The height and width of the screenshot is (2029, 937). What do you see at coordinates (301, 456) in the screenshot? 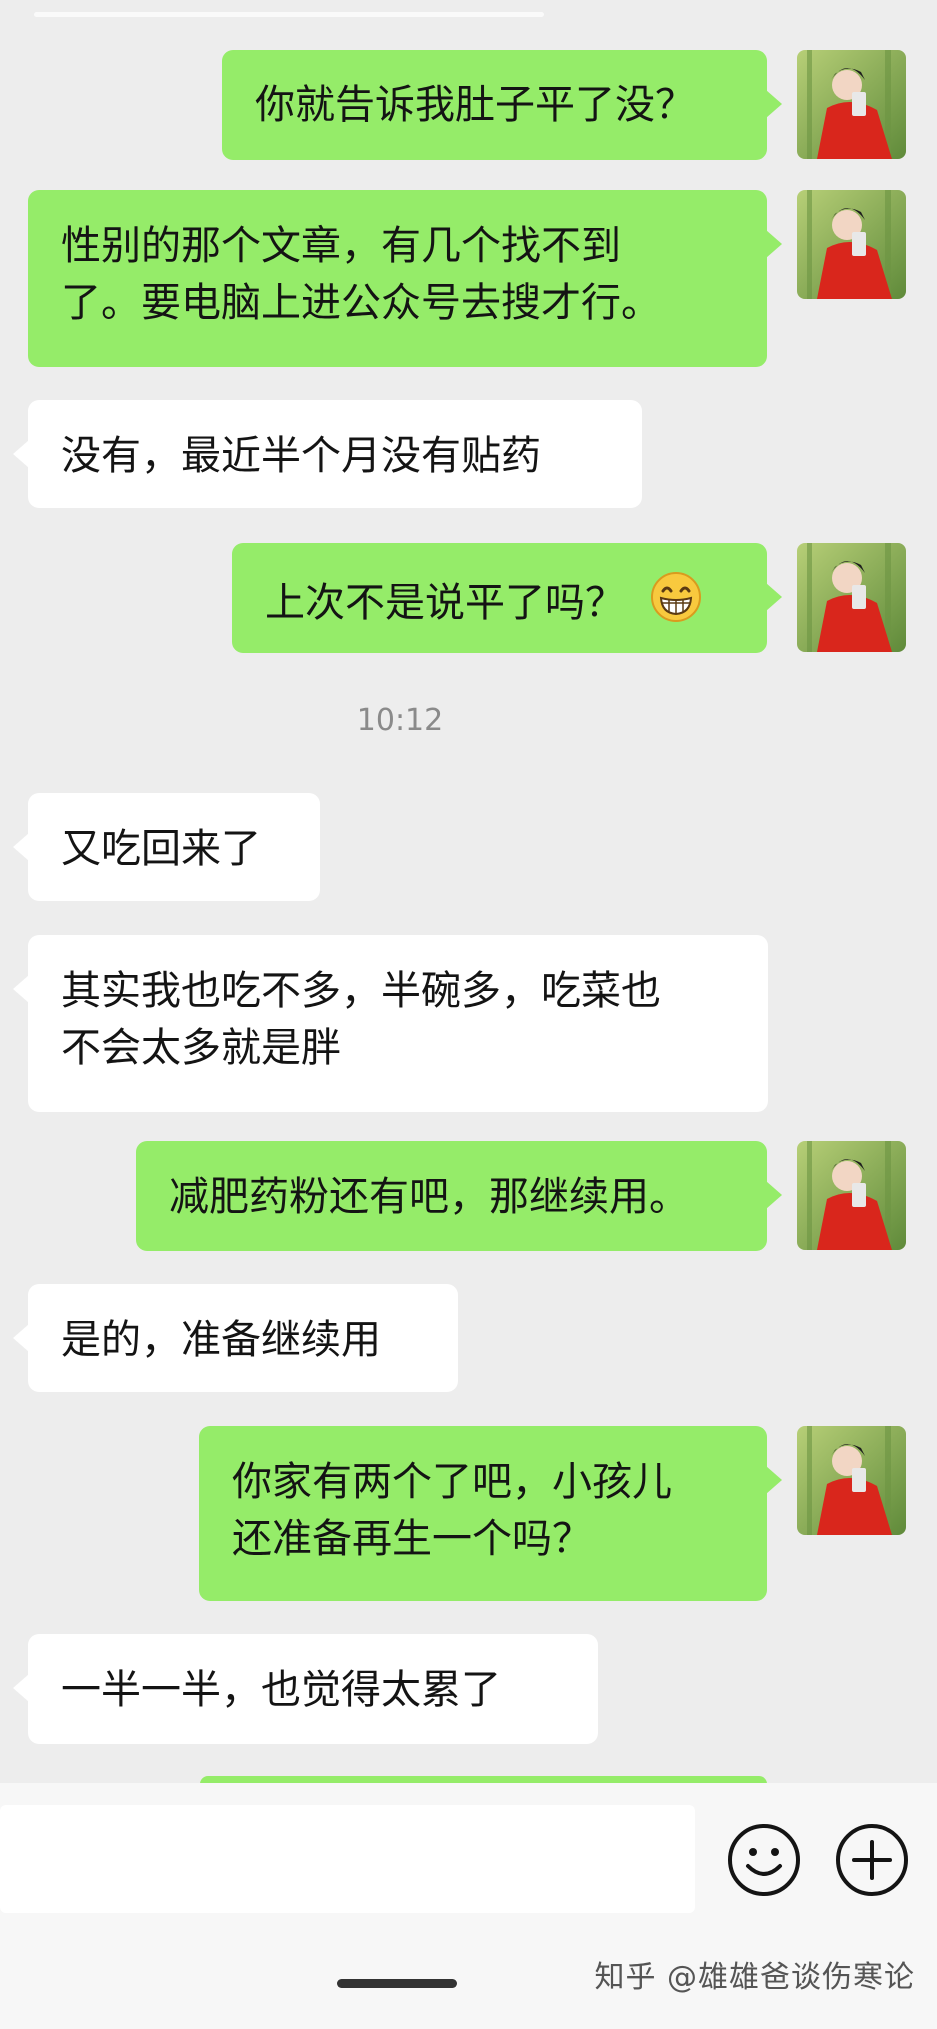
I see `message-text: 没有，最近半个月没有贴药` at bounding box center [301, 456].